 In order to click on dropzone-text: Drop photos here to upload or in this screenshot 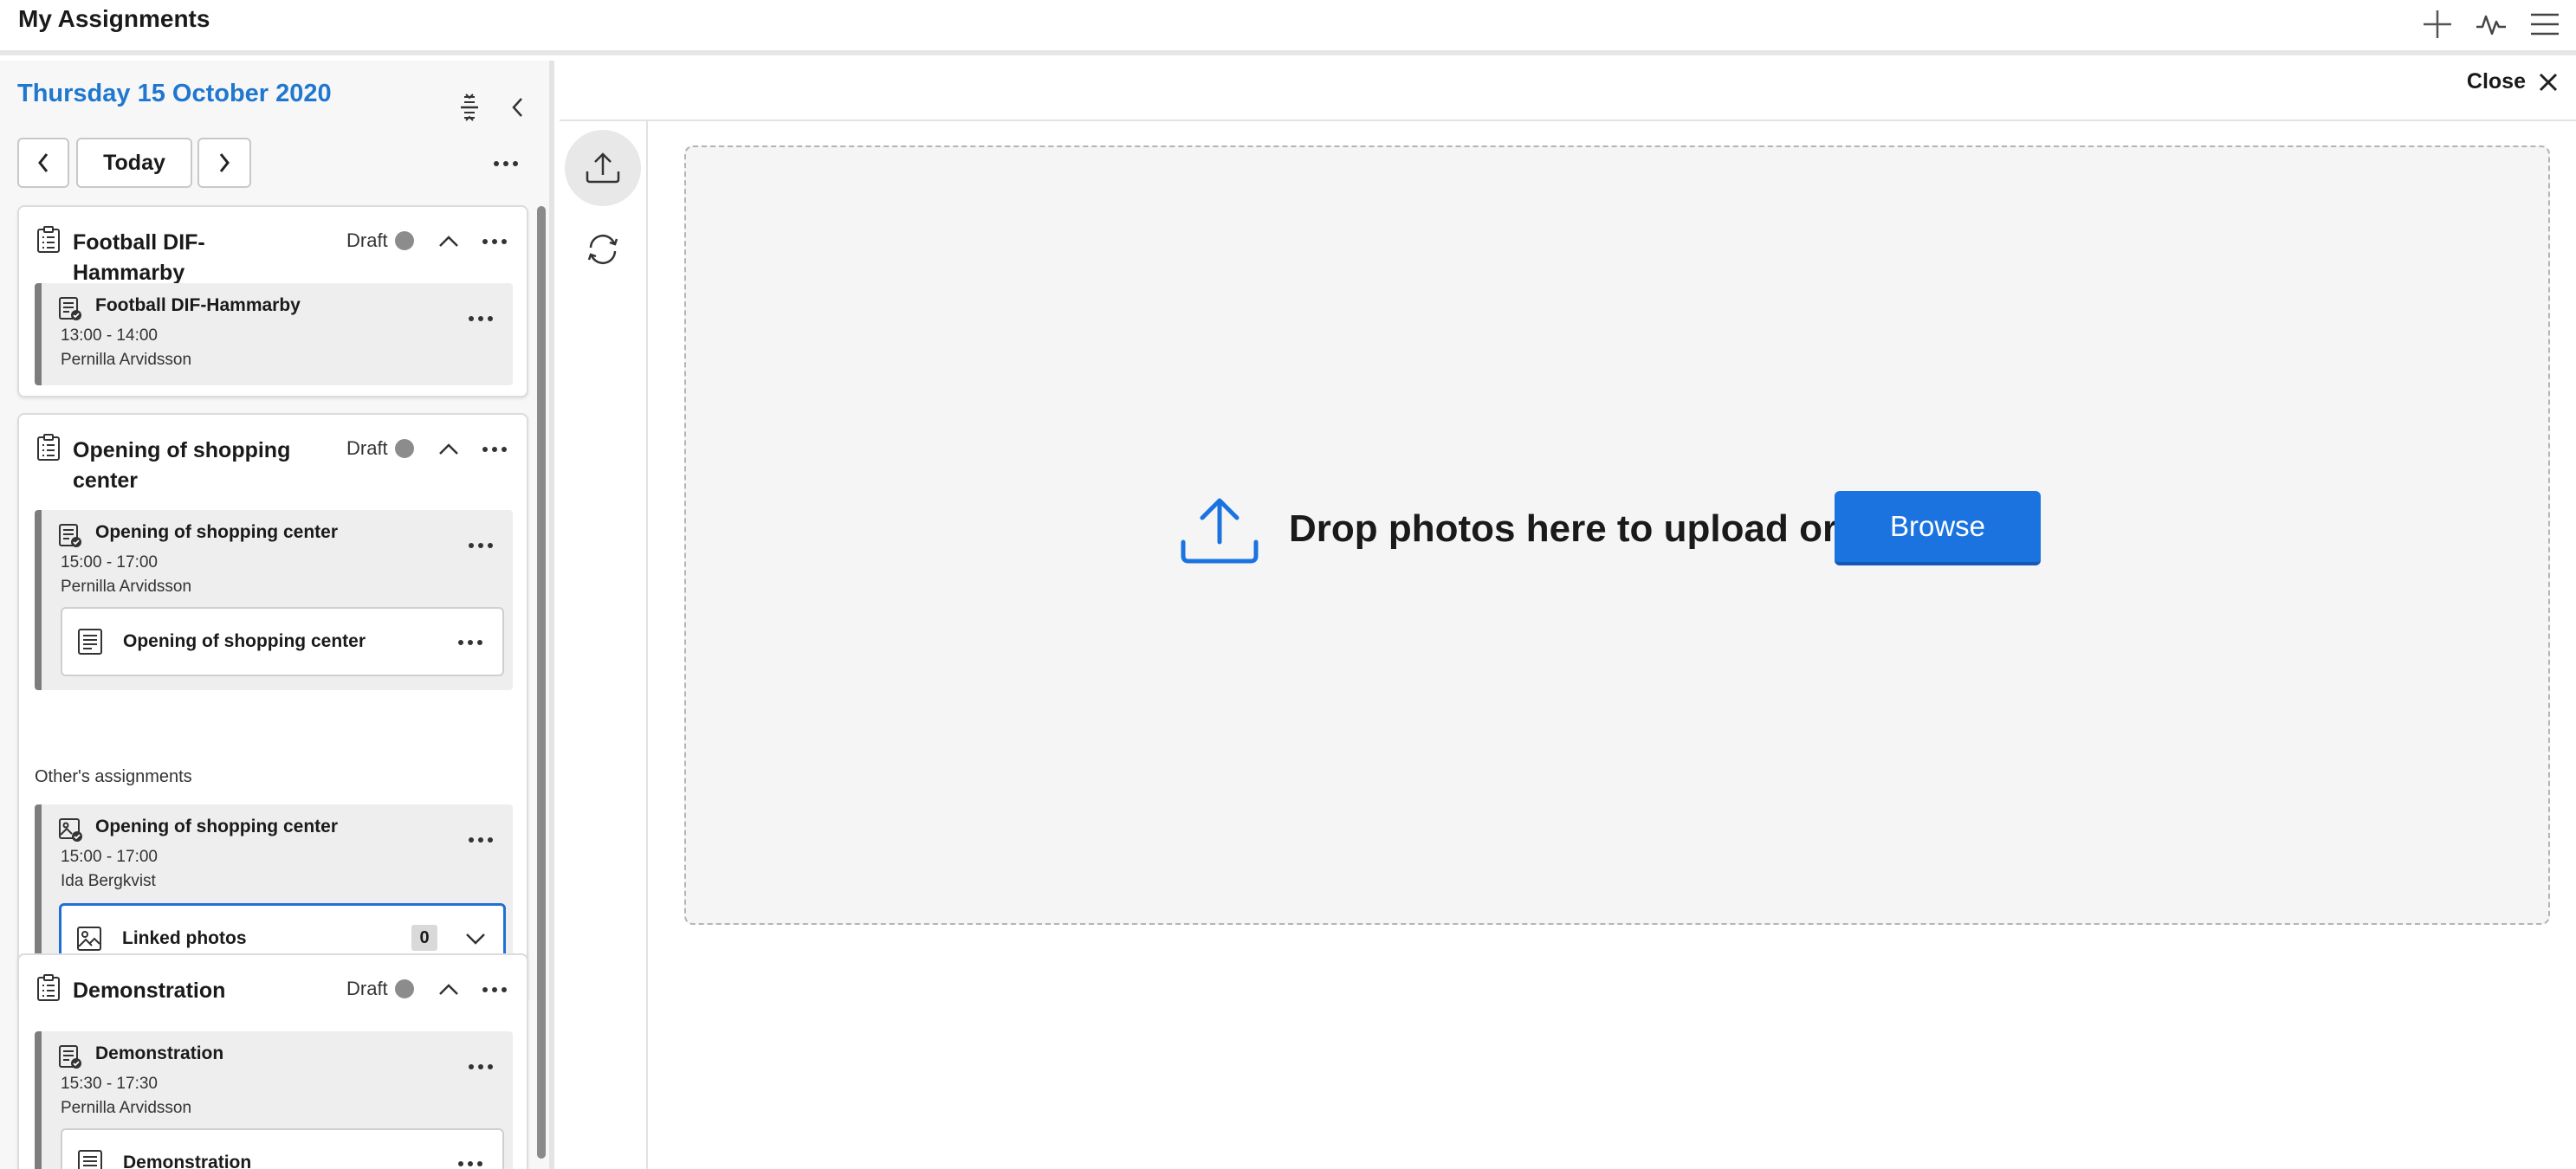, I will do `click(1563, 528)`.